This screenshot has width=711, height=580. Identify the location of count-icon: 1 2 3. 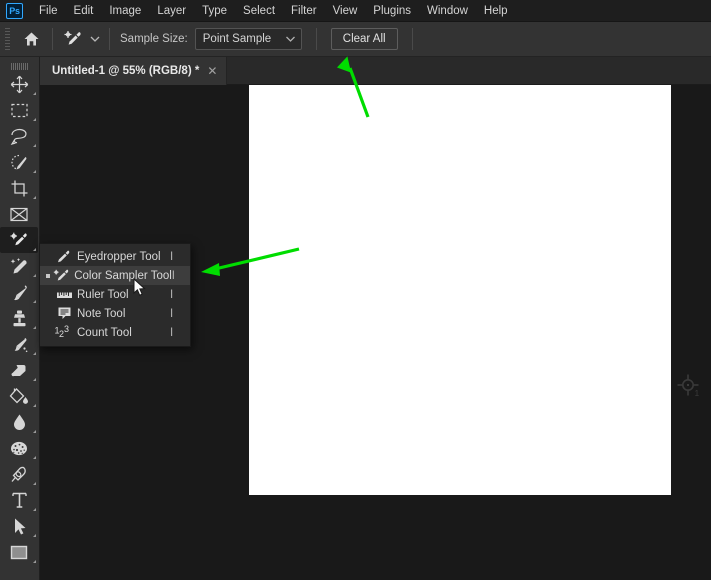
(64, 332).